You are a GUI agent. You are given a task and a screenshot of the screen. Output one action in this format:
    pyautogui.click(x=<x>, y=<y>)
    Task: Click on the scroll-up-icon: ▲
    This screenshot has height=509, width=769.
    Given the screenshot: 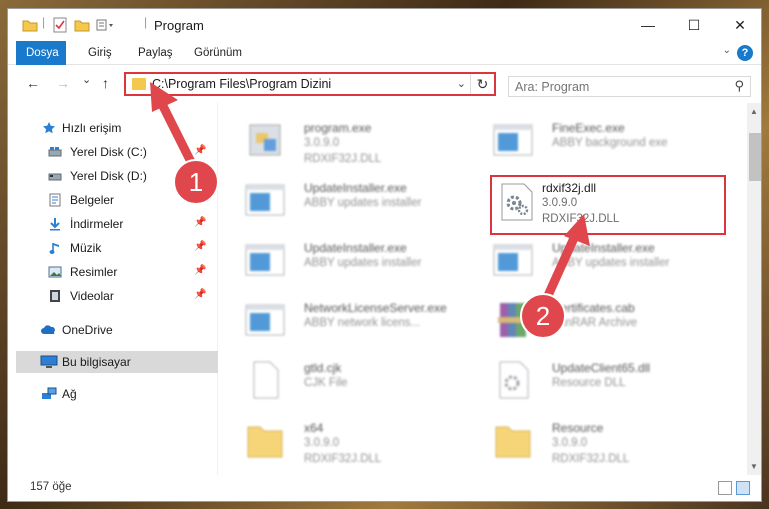 What is the action you would take?
    pyautogui.click(x=754, y=111)
    